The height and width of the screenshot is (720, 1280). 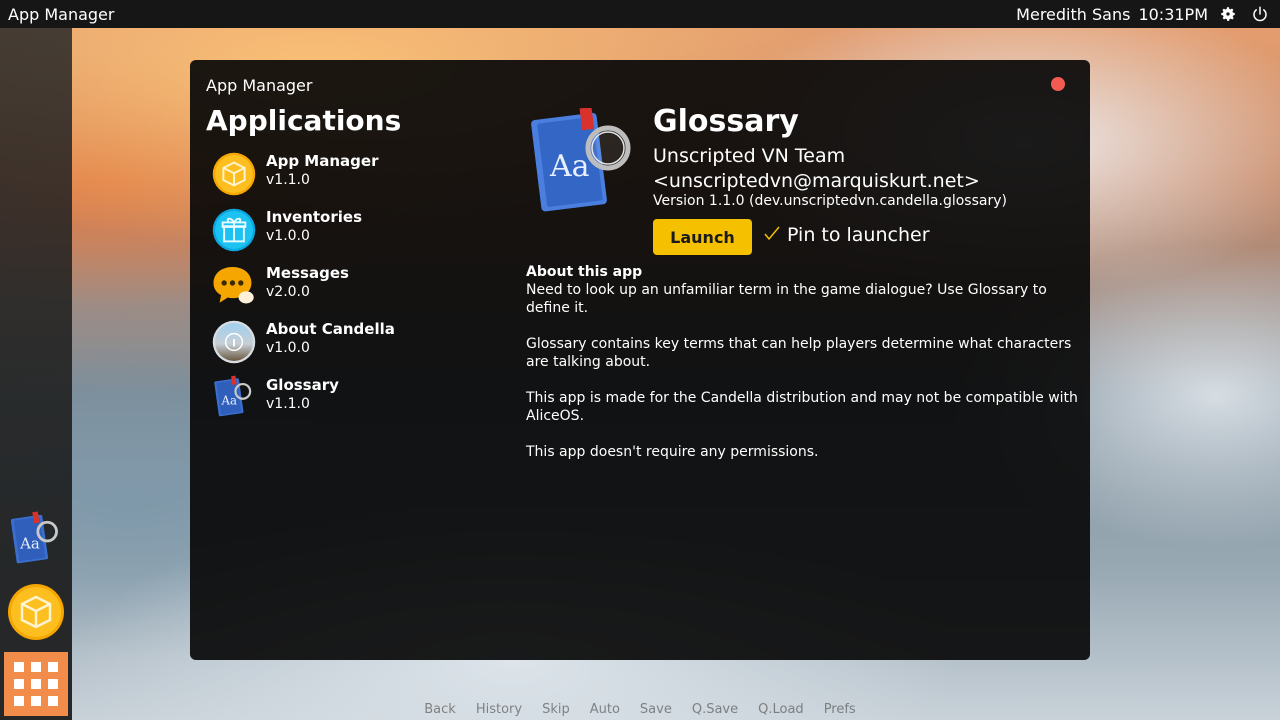 What do you see at coordinates (556, 711) in the screenshot?
I see `quick-menu-item: Skip` at bounding box center [556, 711].